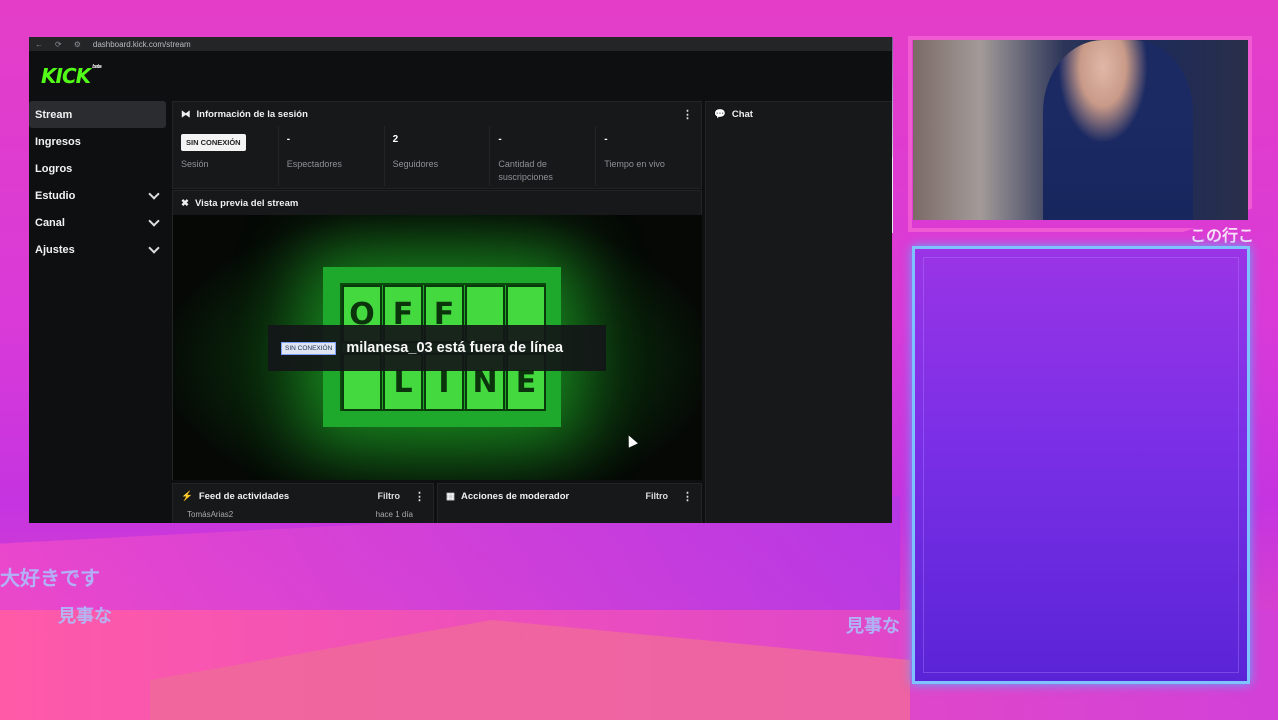 This screenshot has width=1278, height=720. Describe the element at coordinates (543, 156) in the screenshot. I see `stat-subscriptions: - Cantidad de suscripciones` at that location.